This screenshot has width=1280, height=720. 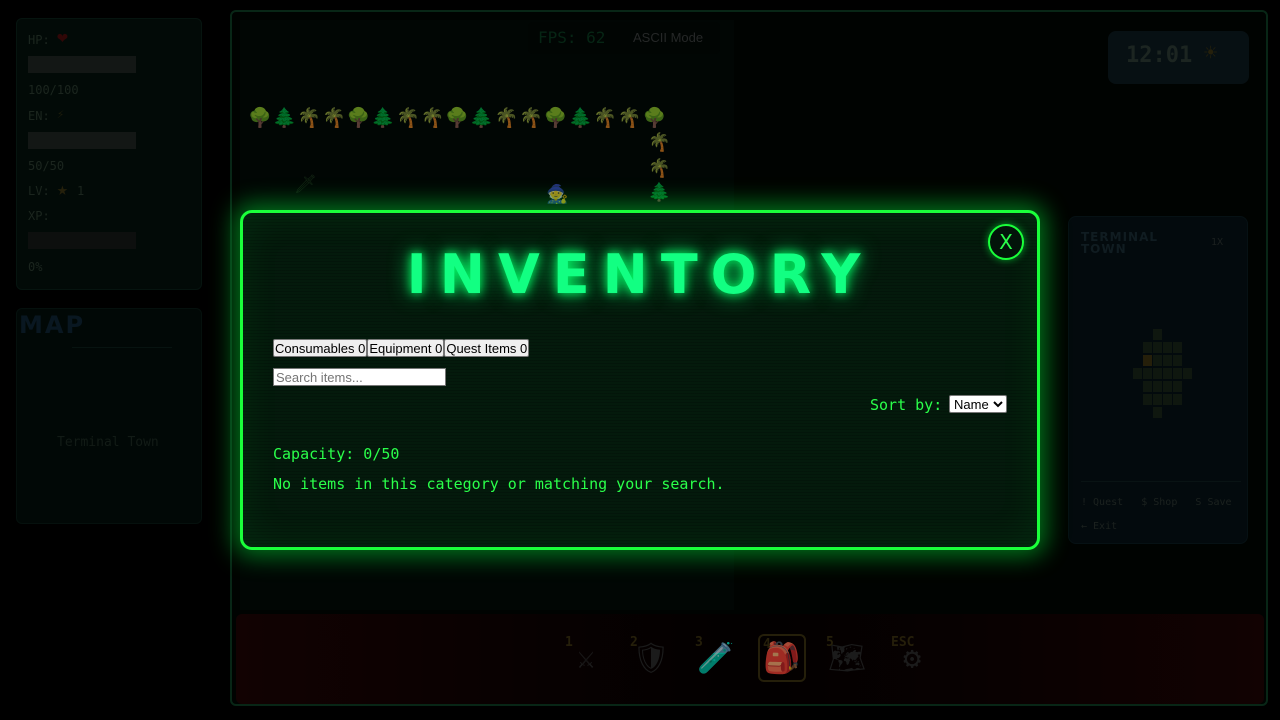 What do you see at coordinates (359, 377) in the screenshot?
I see `search-input` at bounding box center [359, 377].